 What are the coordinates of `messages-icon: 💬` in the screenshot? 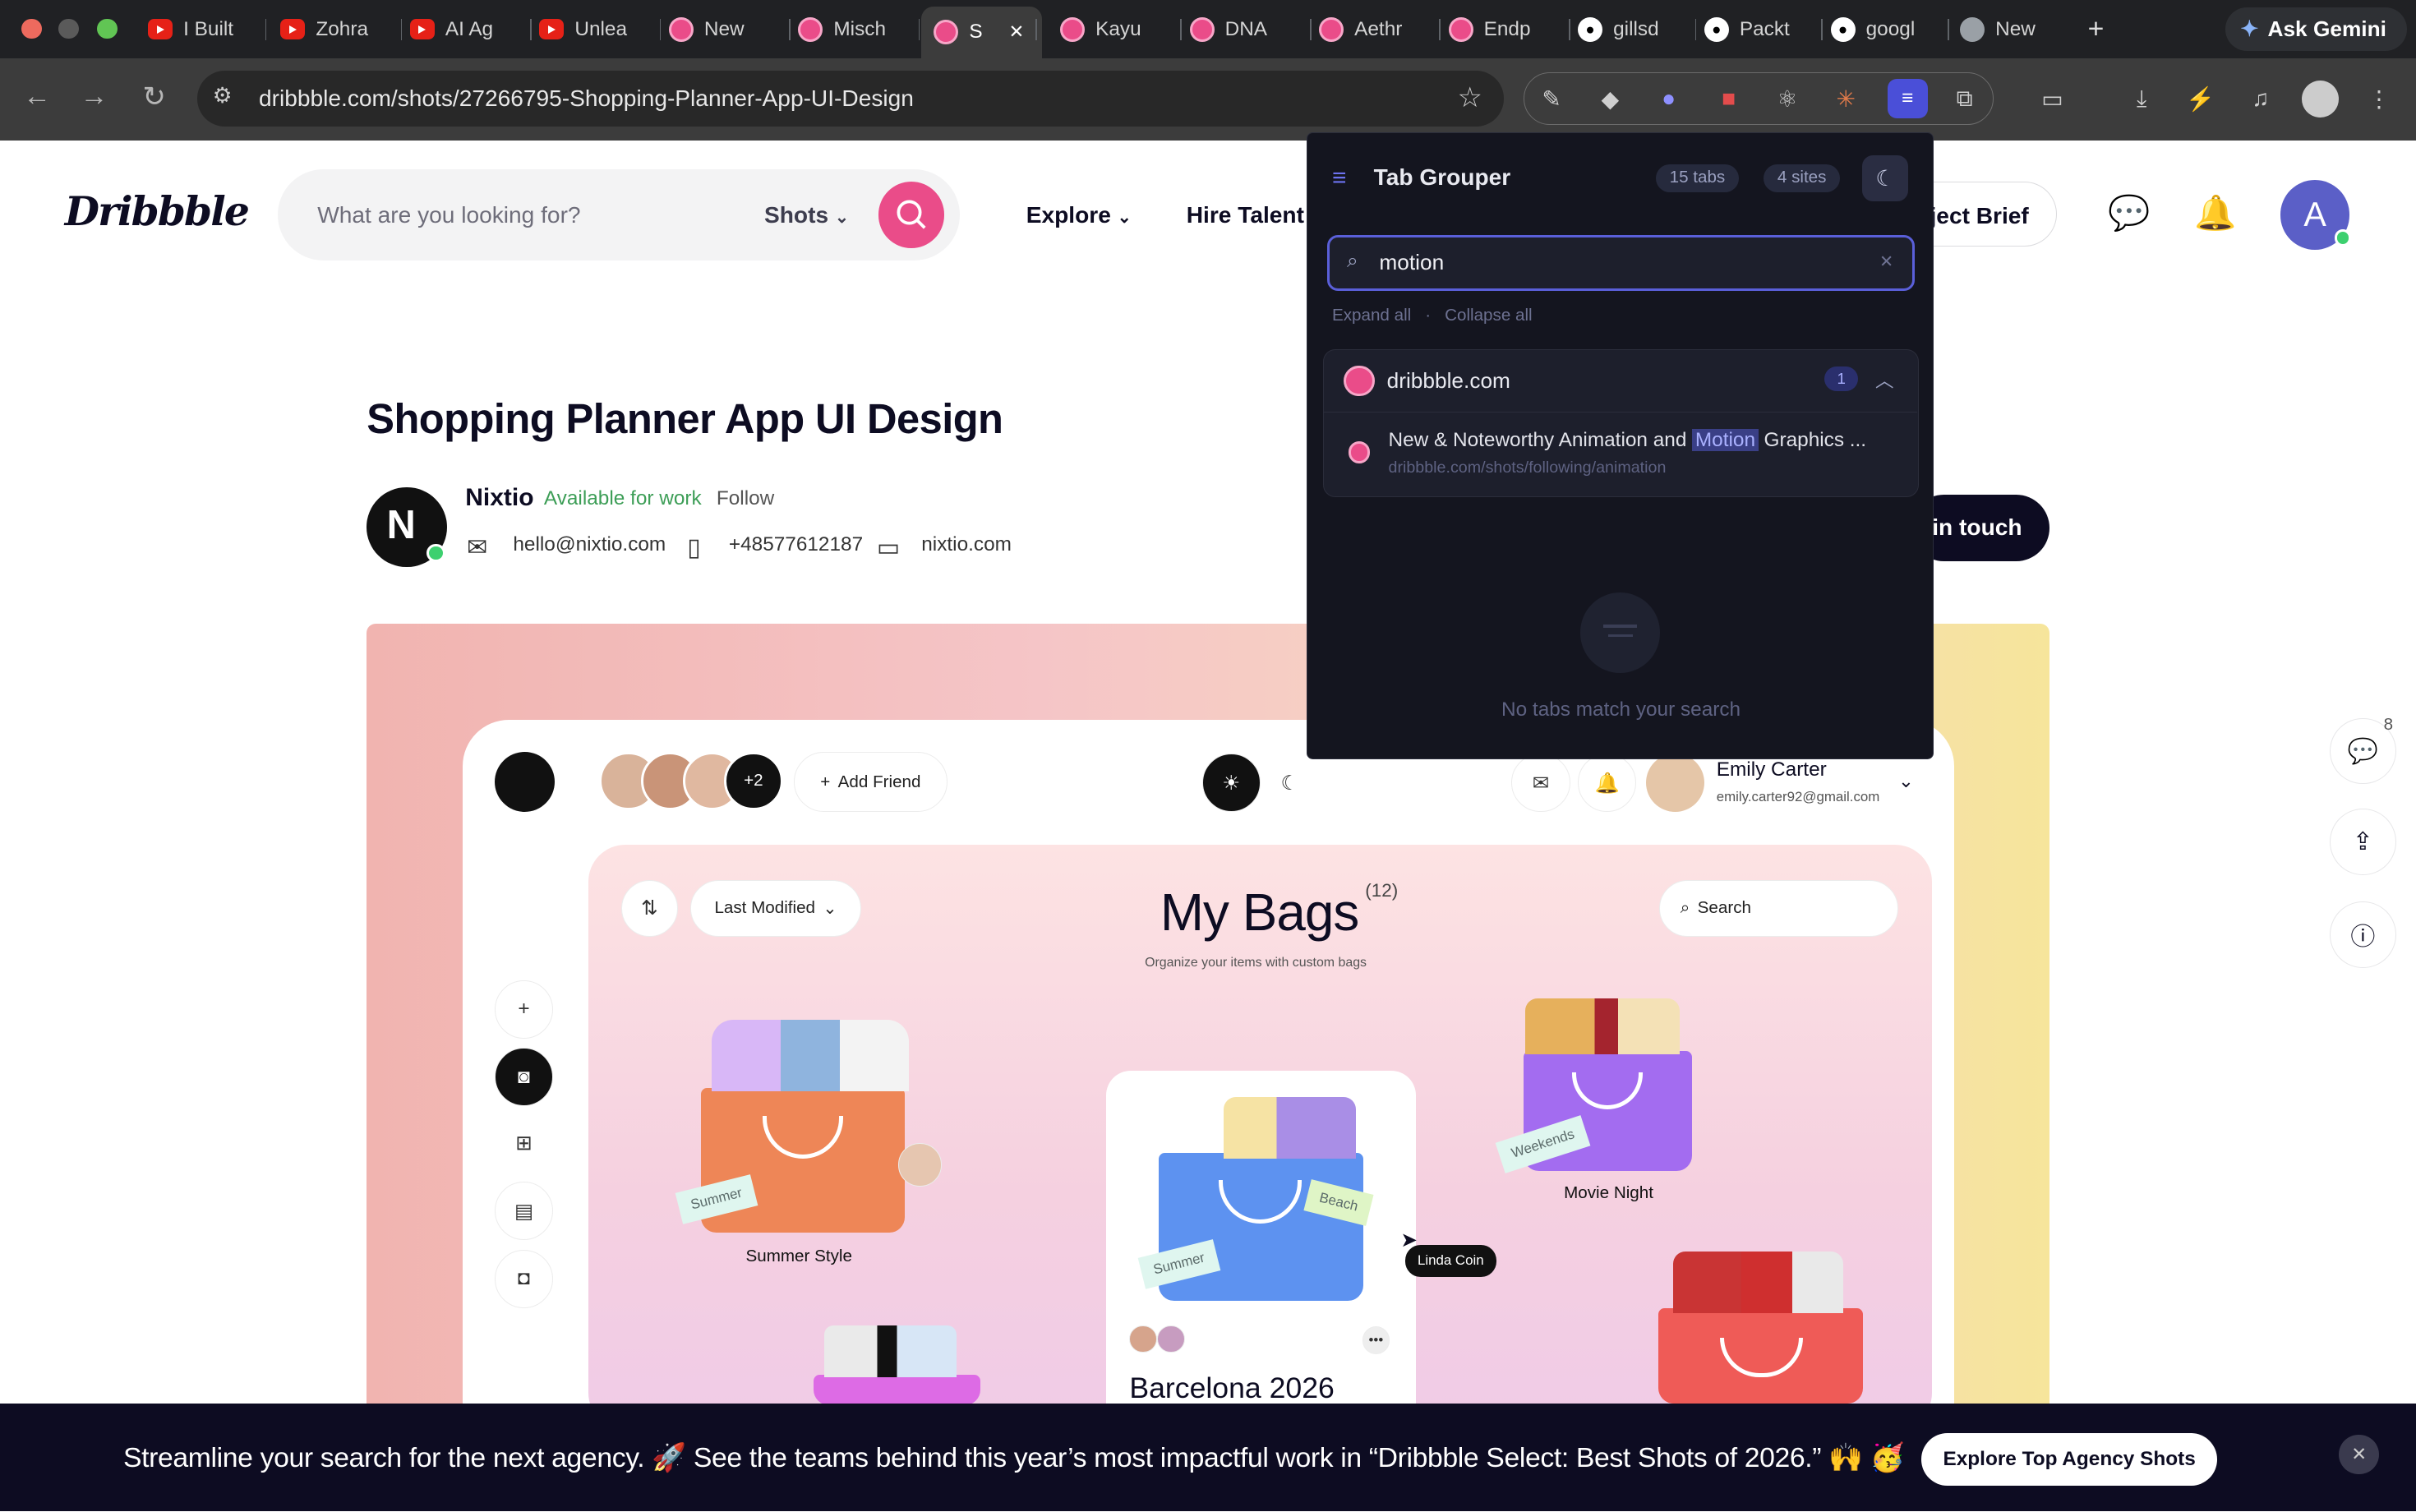 It's located at (2129, 214).